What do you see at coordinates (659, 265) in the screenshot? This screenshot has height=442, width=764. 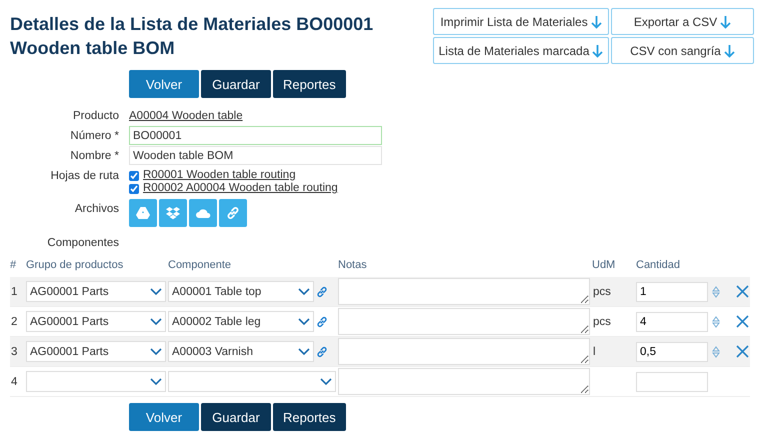 I see `column-header: Cantidad` at bounding box center [659, 265].